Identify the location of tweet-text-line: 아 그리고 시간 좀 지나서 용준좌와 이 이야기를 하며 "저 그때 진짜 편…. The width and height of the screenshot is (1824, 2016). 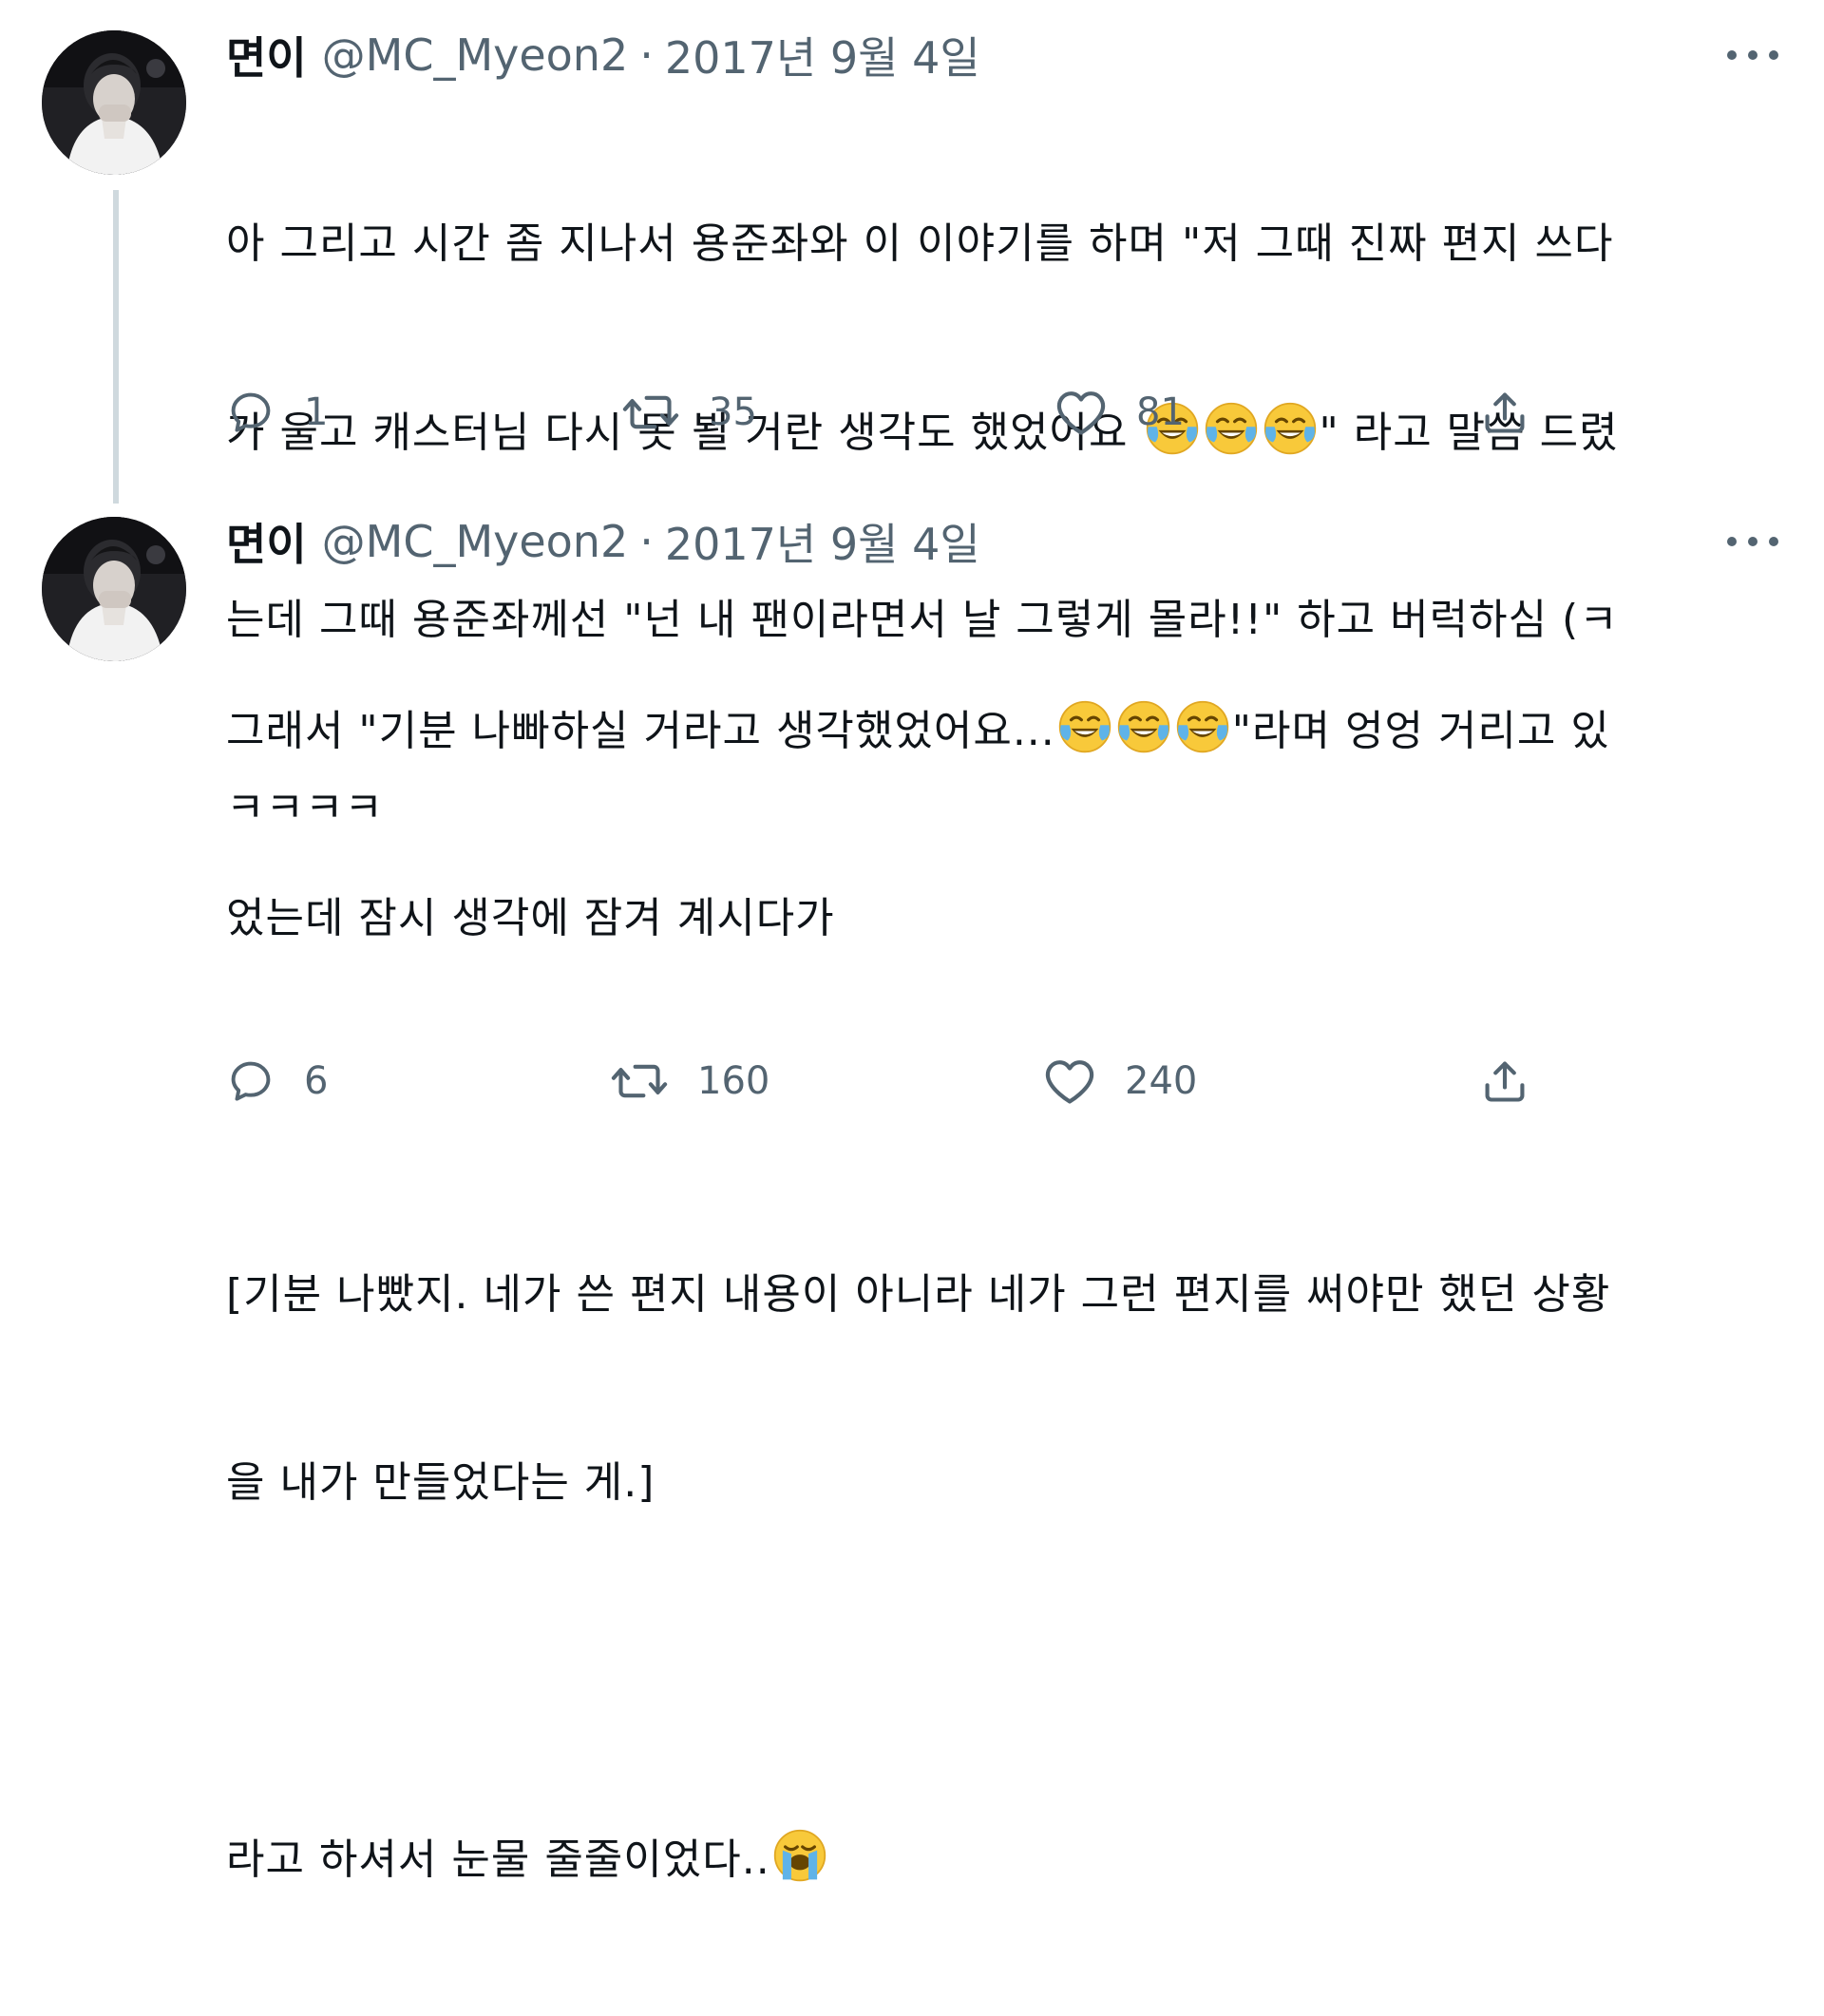
(920, 244).